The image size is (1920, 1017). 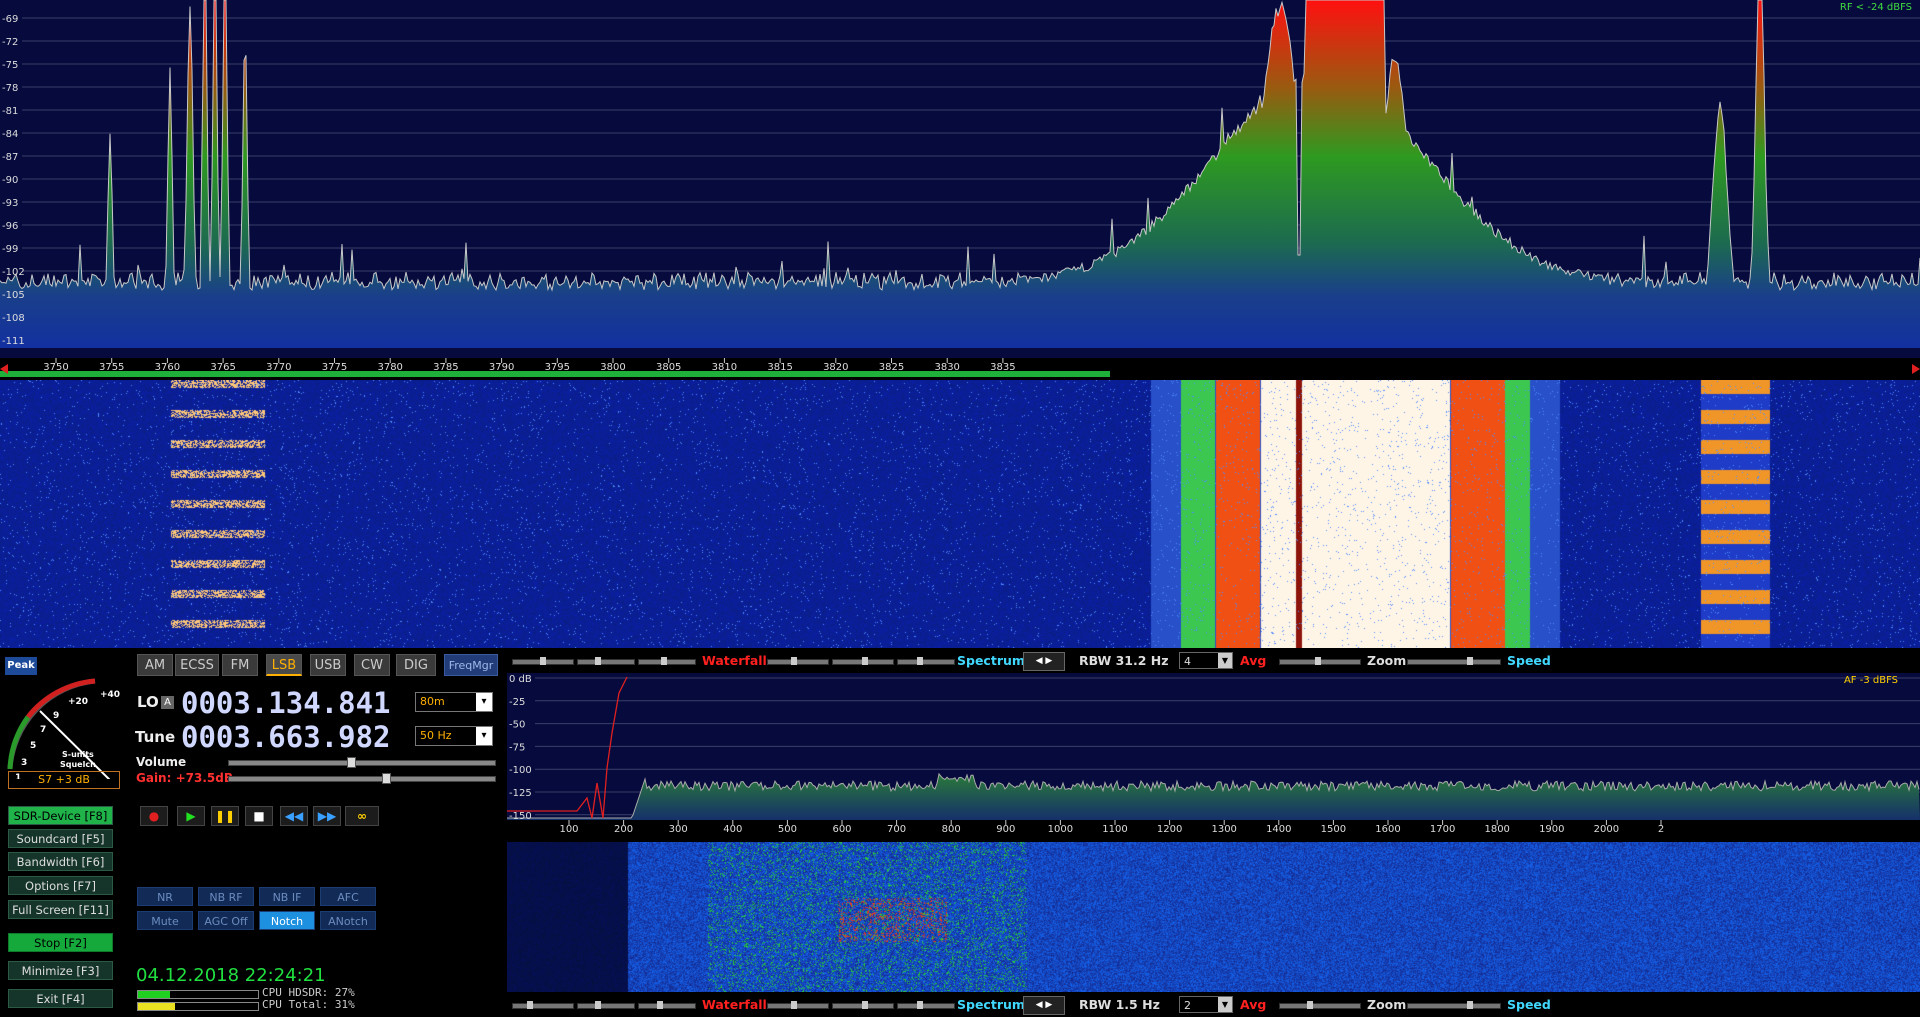 What do you see at coordinates (920, 661) in the screenshot?
I see `spectrum-slider-3-thumb` at bounding box center [920, 661].